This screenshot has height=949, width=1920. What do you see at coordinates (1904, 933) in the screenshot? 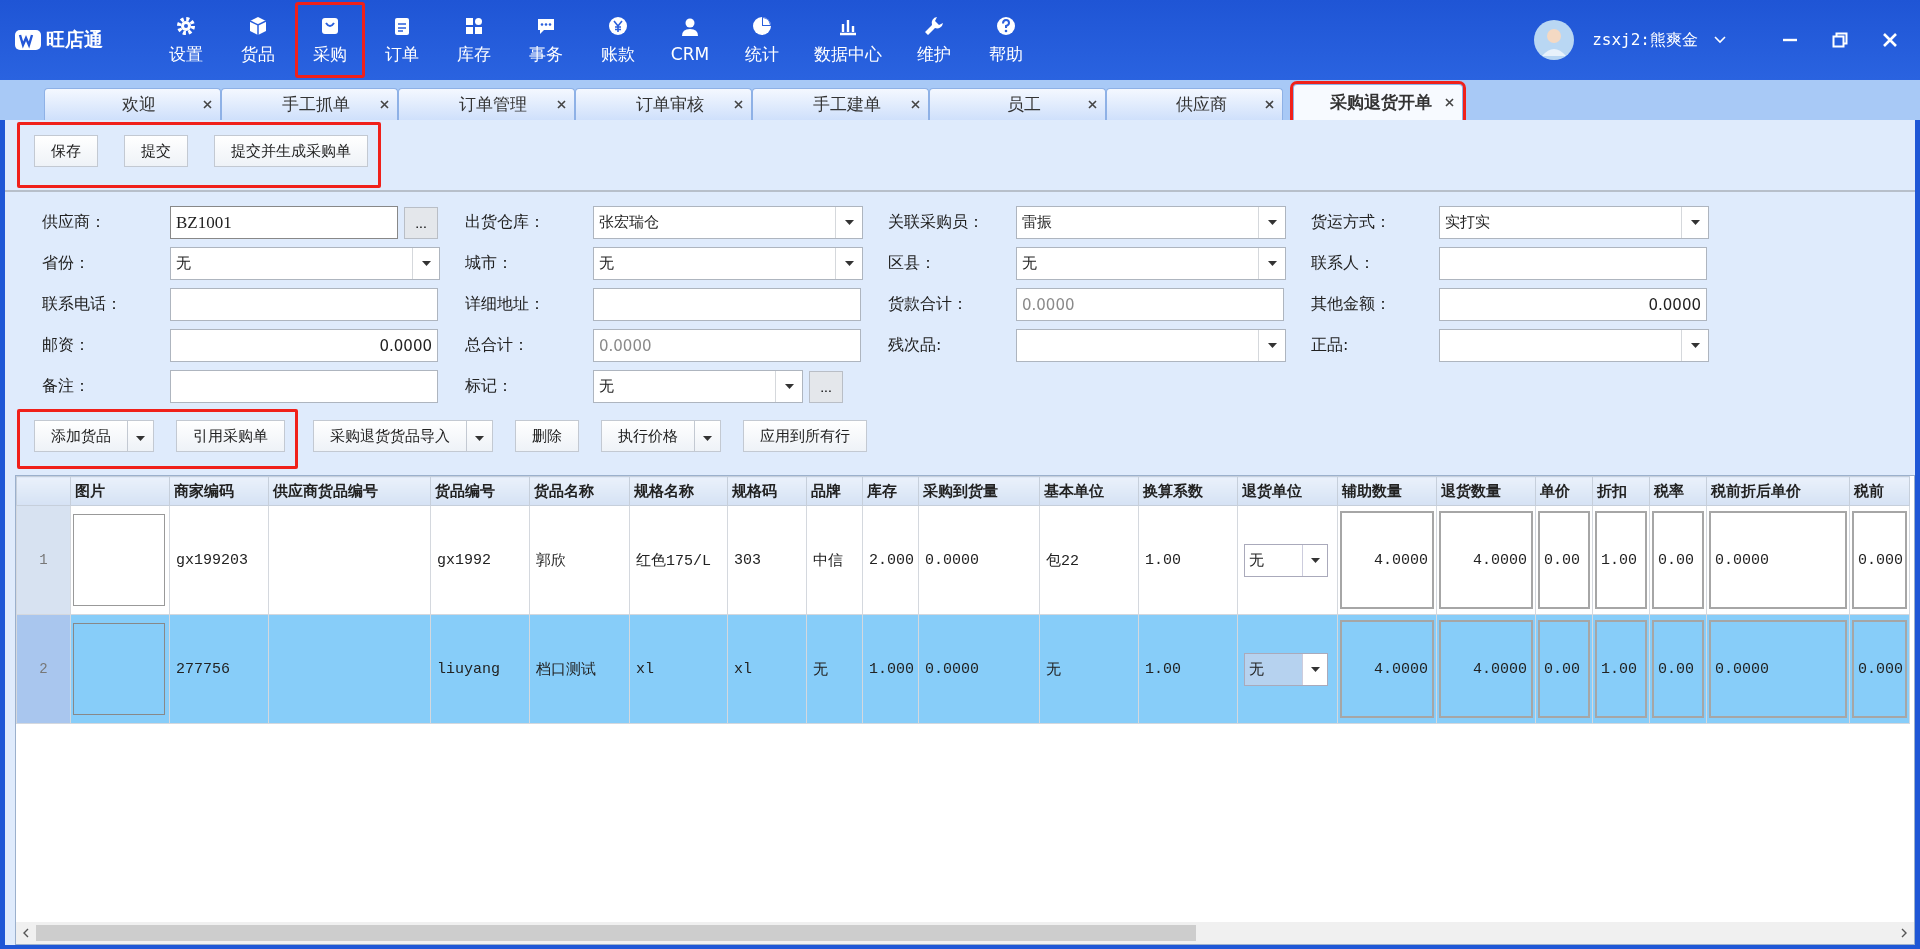
I see `scroll-right-icon` at bounding box center [1904, 933].